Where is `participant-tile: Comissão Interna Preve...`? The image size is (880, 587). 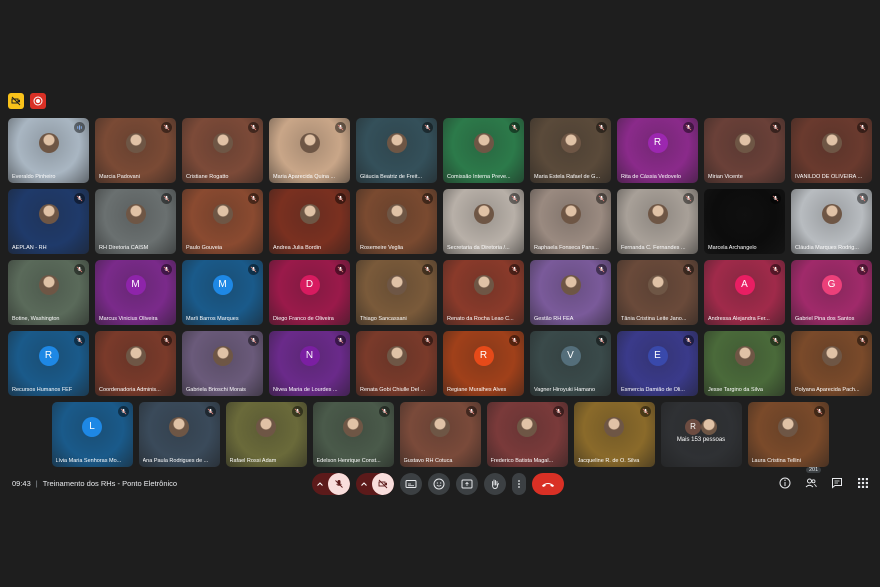 participant-tile: Comissão Interna Preve... is located at coordinates (483, 150).